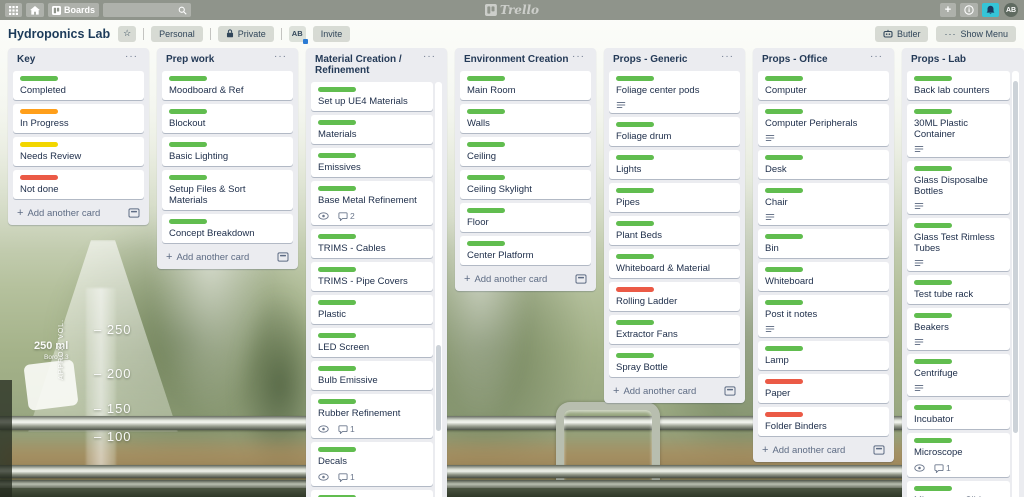  What do you see at coordinates (143, 10) in the screenshot?
I see `search-input` at bounding box center [143, 10].